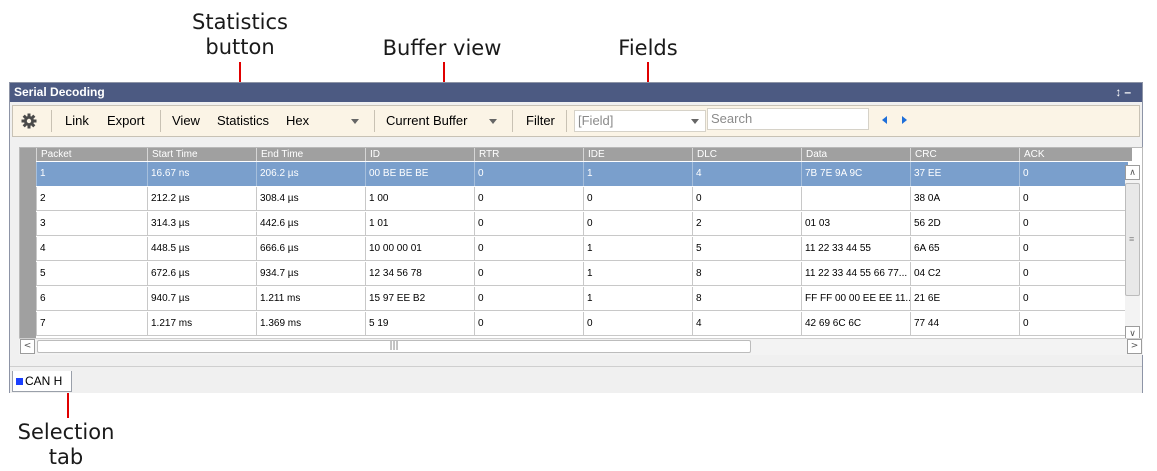  I want to click on chevron-down-icon, so click(695, 121).